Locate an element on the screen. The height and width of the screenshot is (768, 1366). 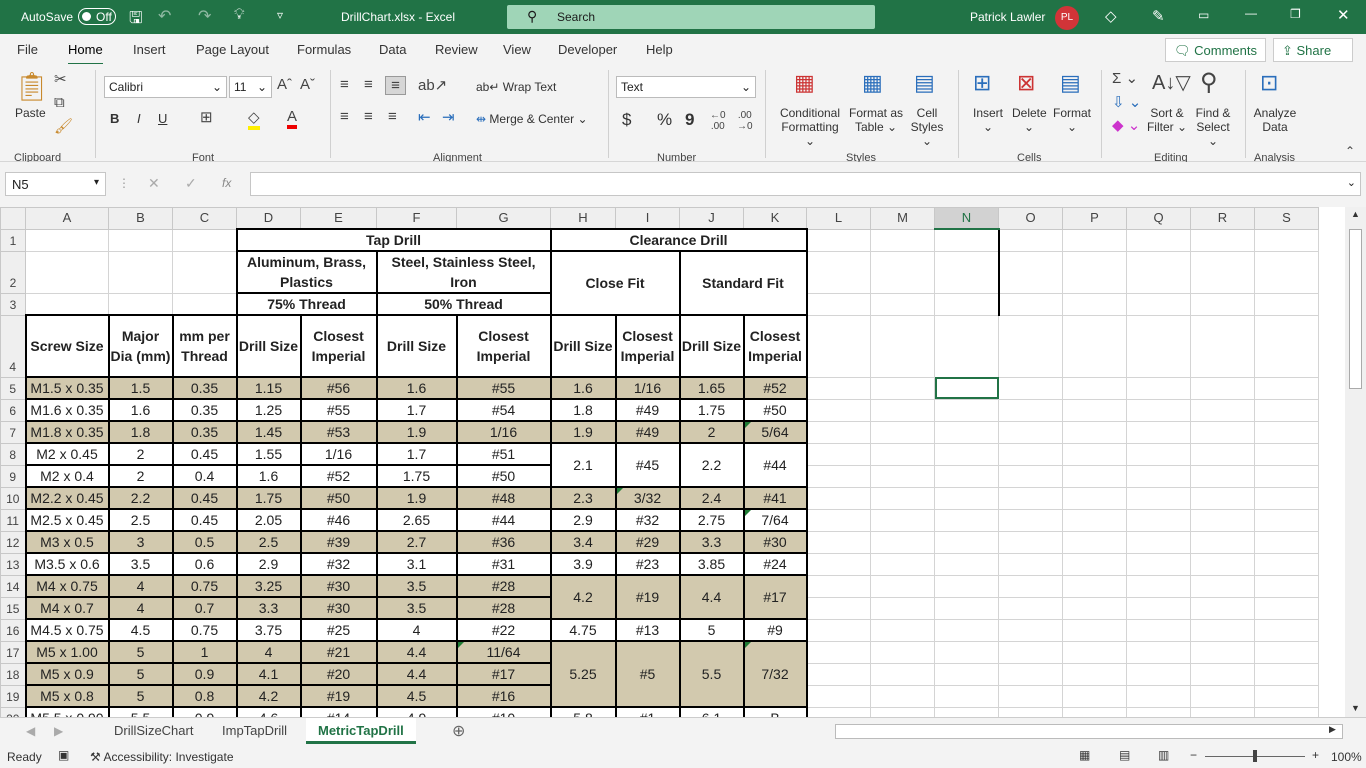
row-header-9: 9 is located at coordinates (13, 476).